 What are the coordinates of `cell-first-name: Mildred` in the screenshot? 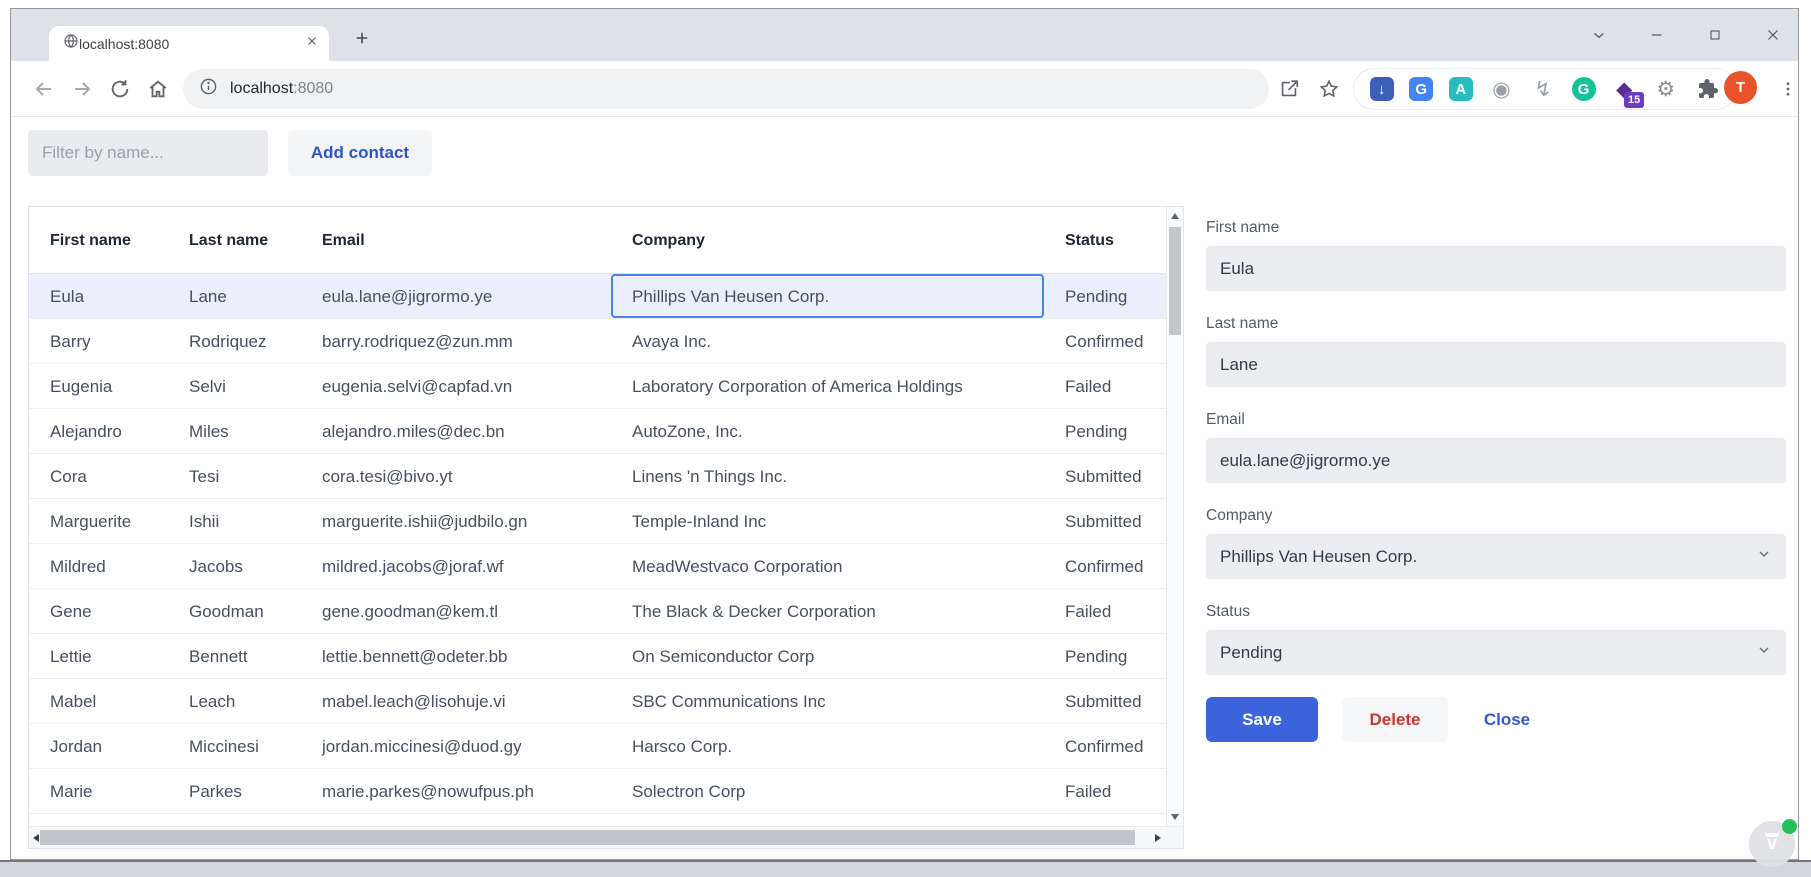 It's located at (98, 566).